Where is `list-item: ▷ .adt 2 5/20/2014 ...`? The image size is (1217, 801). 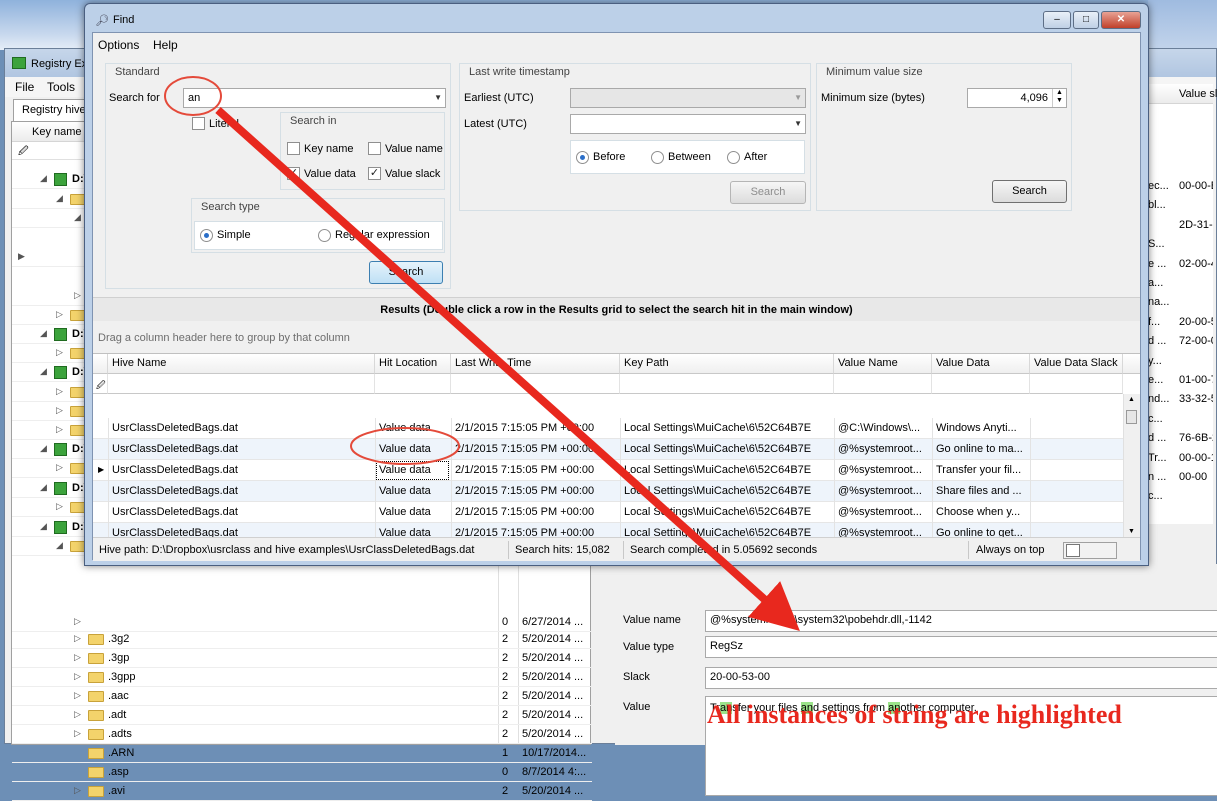 list-item: ▷ .adt 2 5/20/2014 ... is located at coordinates (302, 715).